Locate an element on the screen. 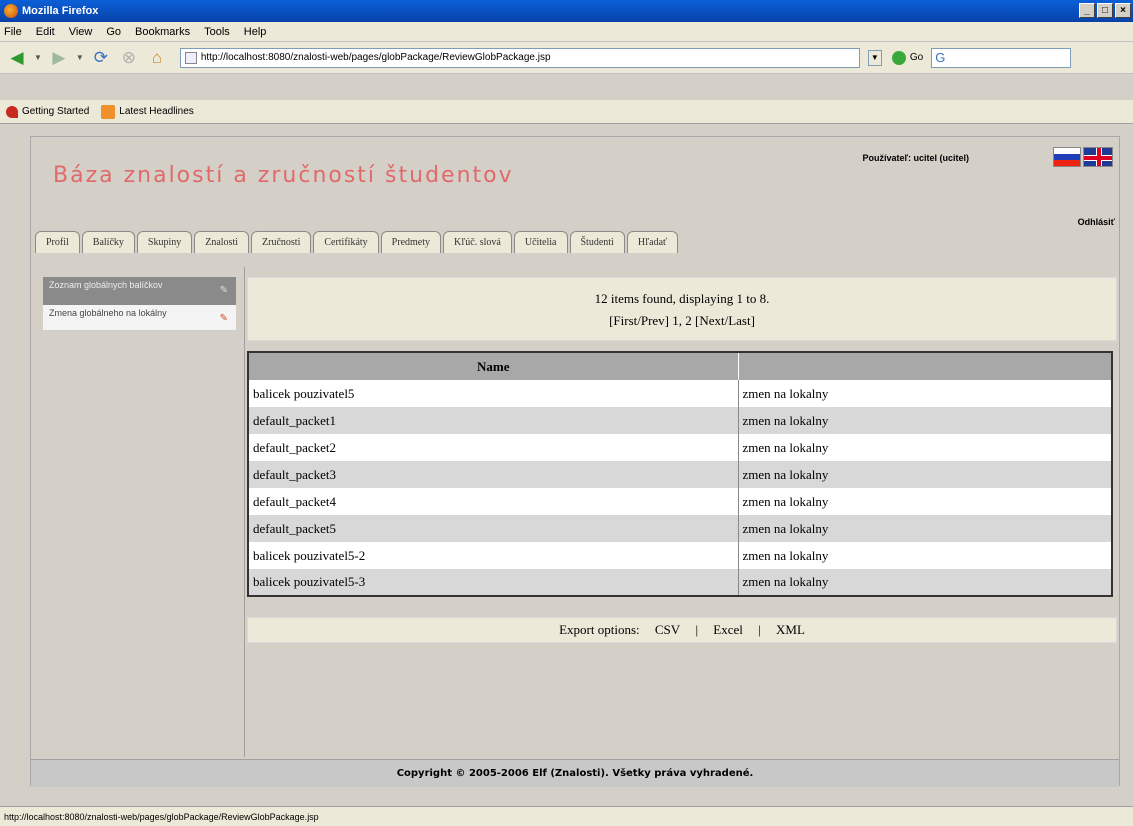 The height and width of the screenshot is (826, 1133). package-name: balicek pouzivatel5 is located at coordinates (493, 393).